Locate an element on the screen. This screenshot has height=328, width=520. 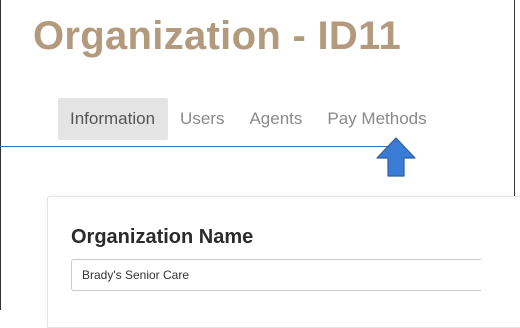
annotation-line is located at coordinates (196, 146).